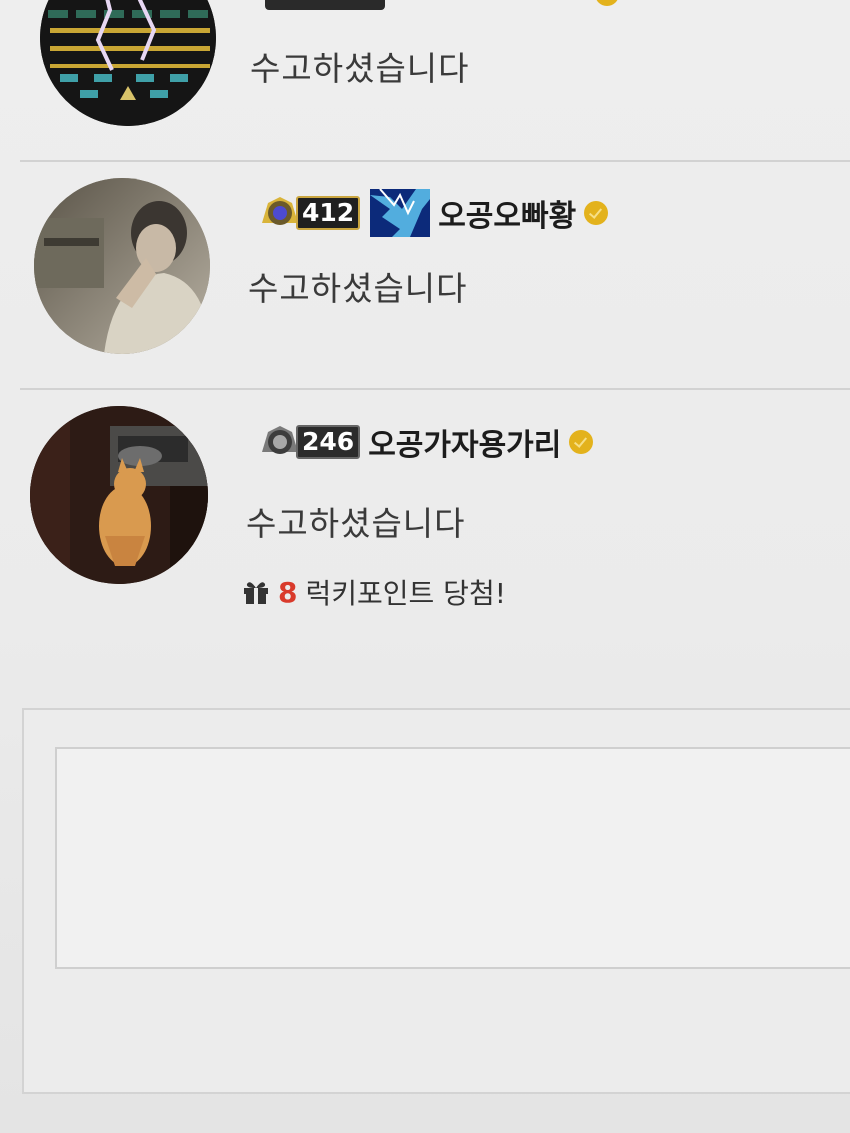 This screenshot has height=1133, width=850. I want to click on lucky-point-label: 럭키포인트 당첨!, so click(405, 593).